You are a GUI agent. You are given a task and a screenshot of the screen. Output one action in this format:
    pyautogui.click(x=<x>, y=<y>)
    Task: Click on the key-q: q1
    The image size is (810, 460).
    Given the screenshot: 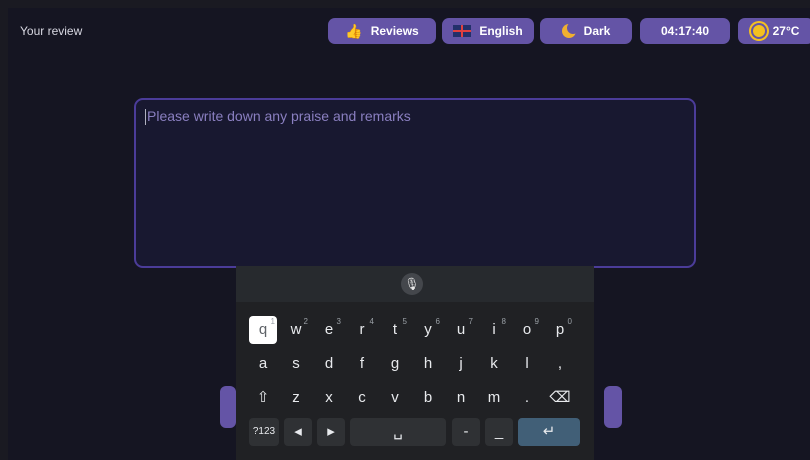 What is the action you would take?
    pyautogui.click(x=263, y=330)
    